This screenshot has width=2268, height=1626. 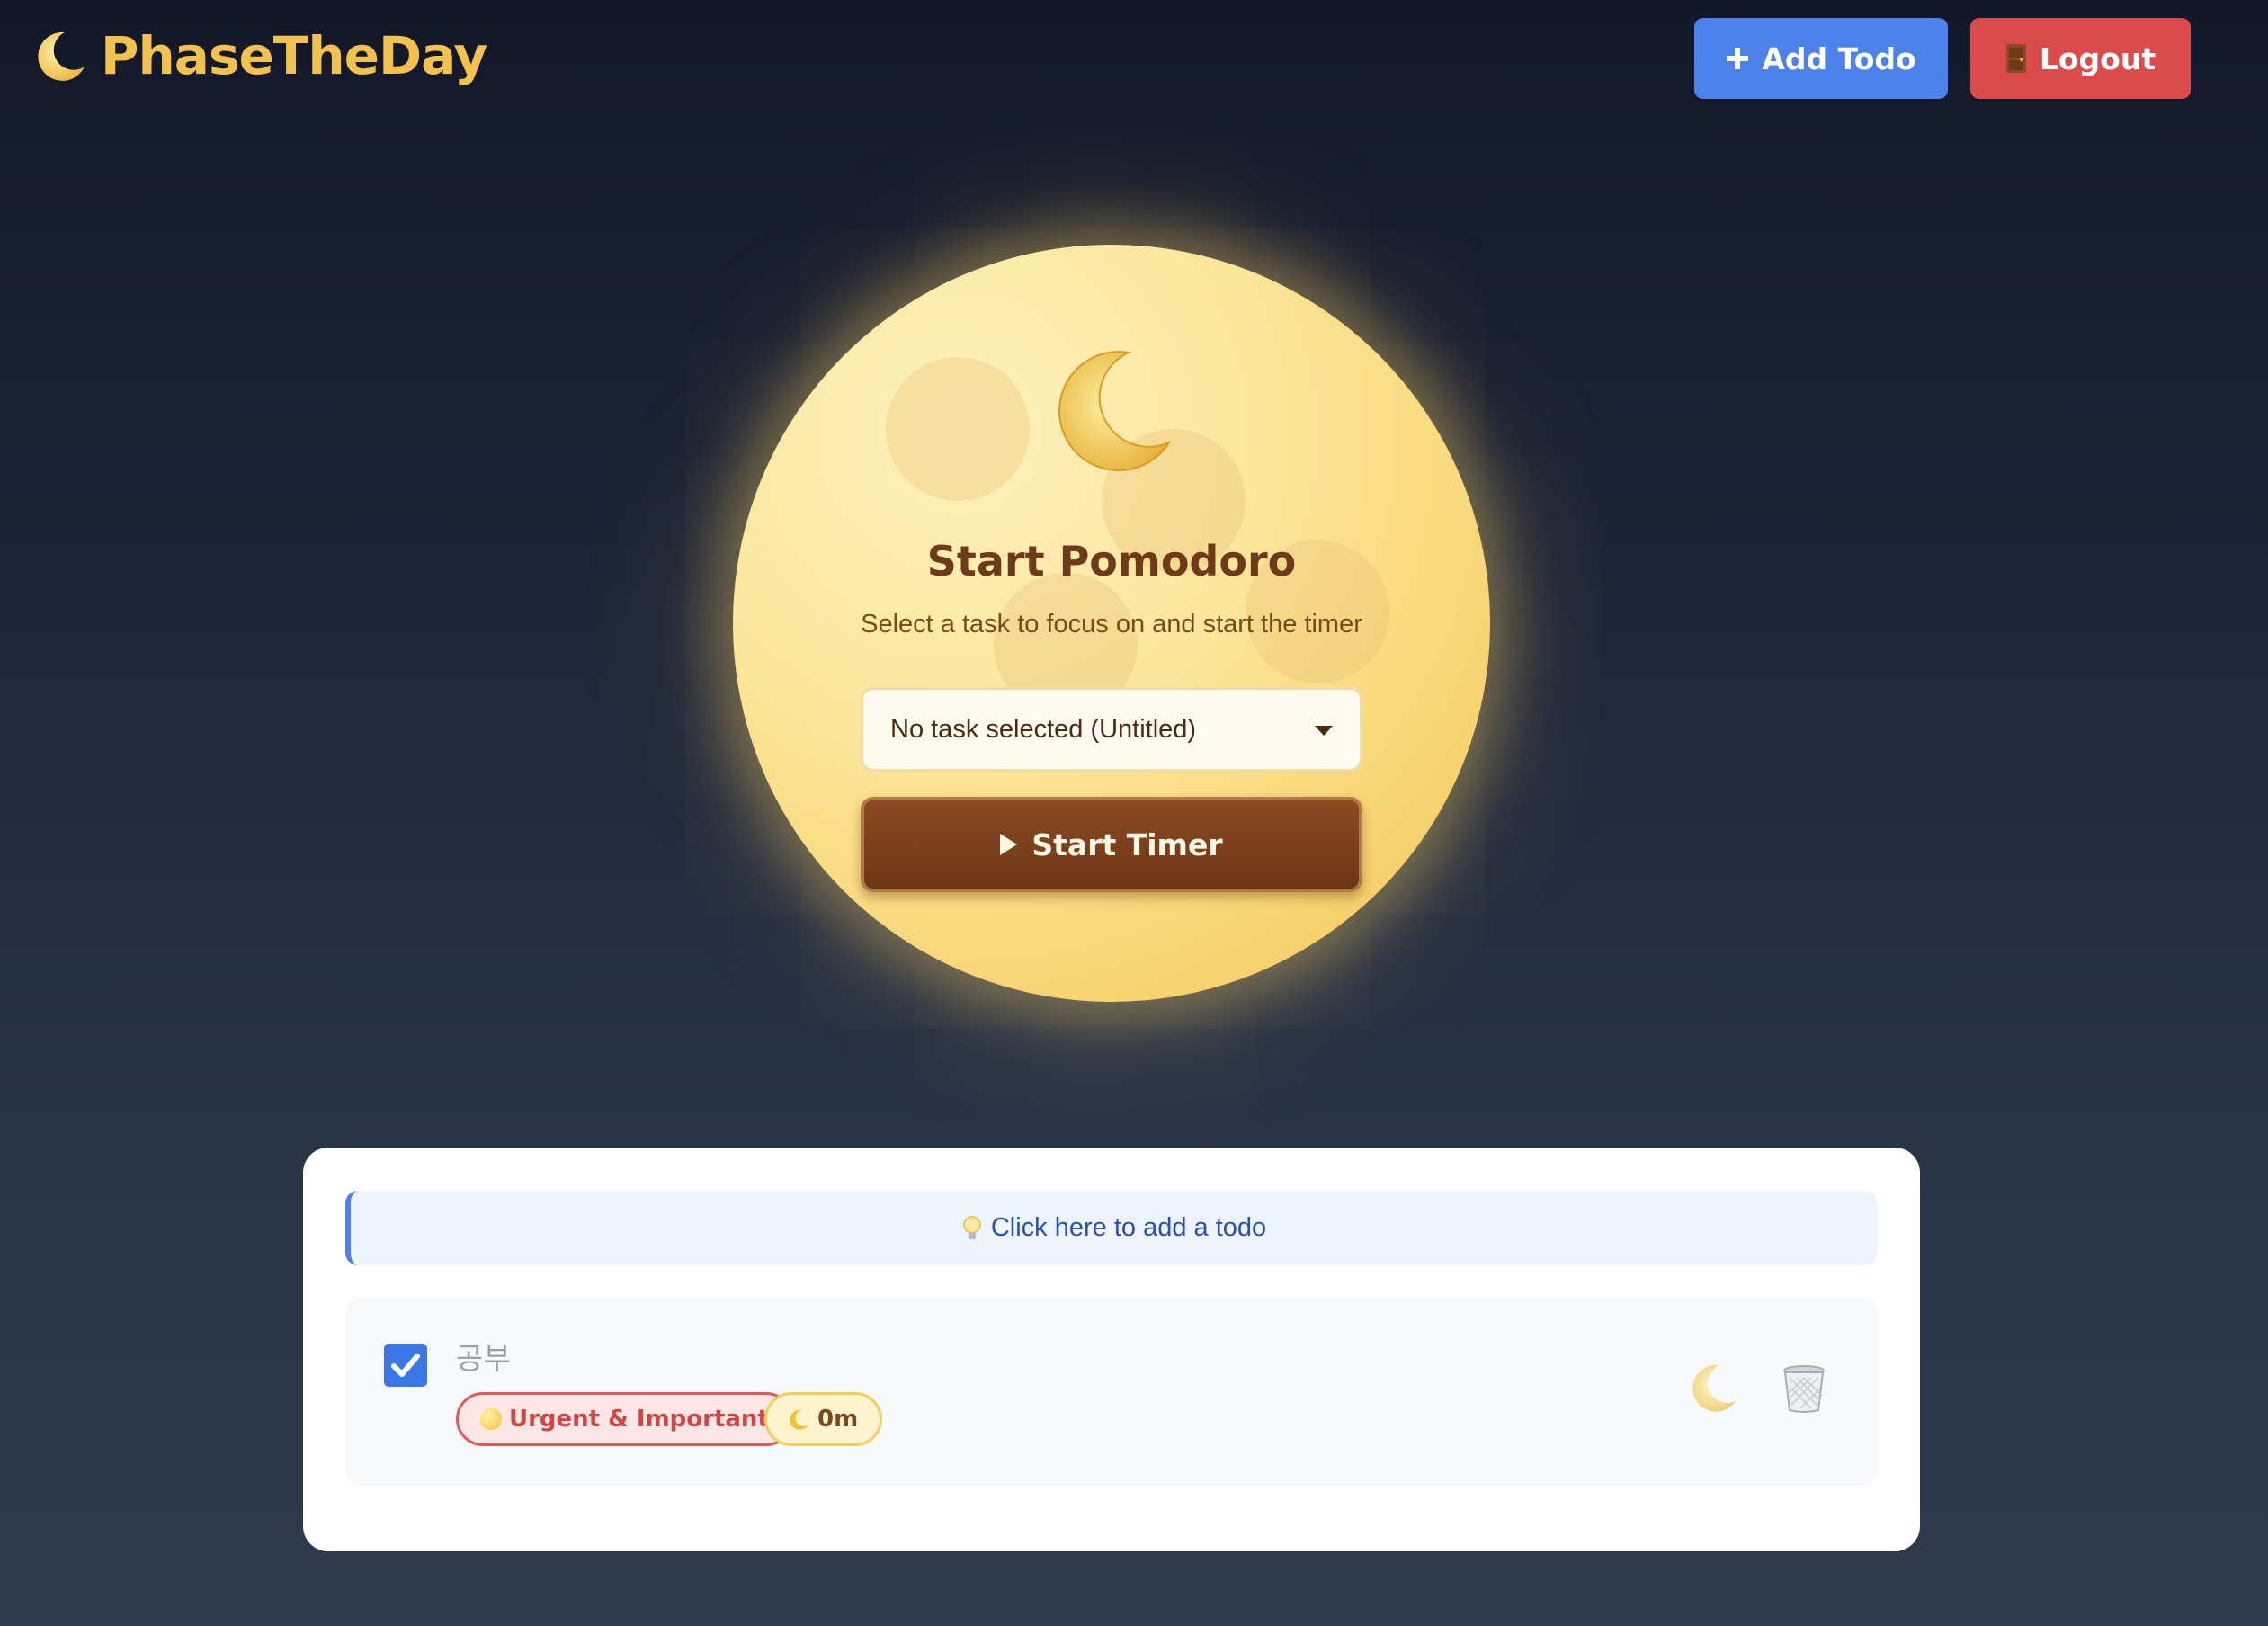 I want to click on app-title: PhaseTheDay, so click(x=294, y=55).